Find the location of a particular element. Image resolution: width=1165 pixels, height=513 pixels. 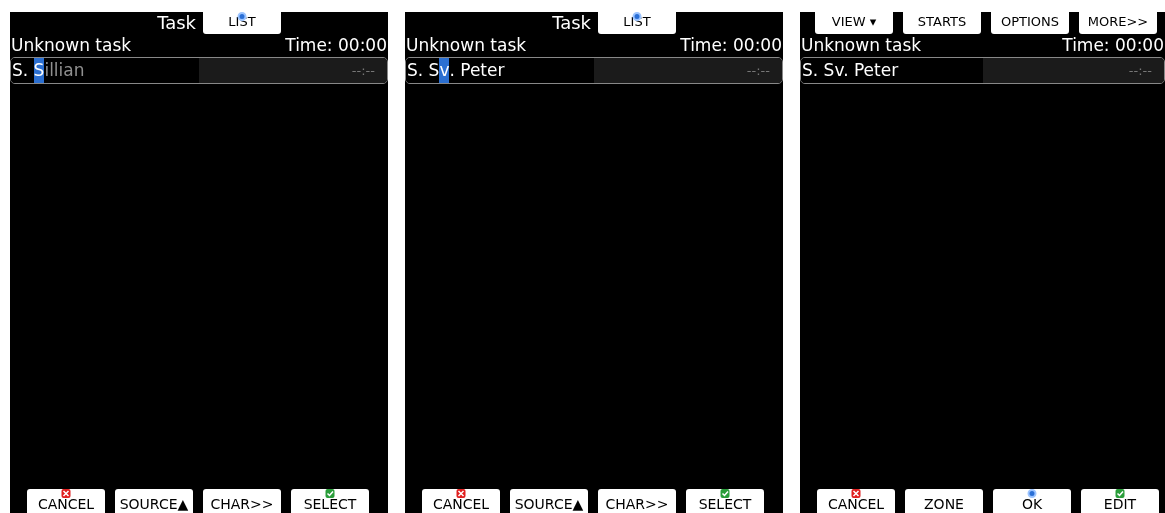

menu-button: VIEW ▾ is located at coordinates (854, 23).